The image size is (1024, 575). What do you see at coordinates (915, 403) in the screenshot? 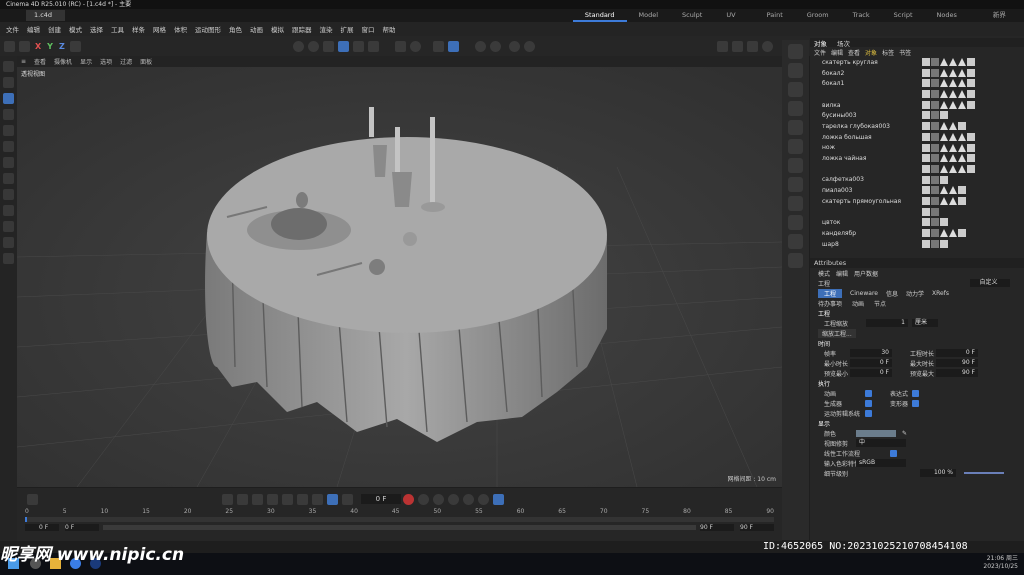
I see `deformer-checkbox` at bounding box center [915, 403].